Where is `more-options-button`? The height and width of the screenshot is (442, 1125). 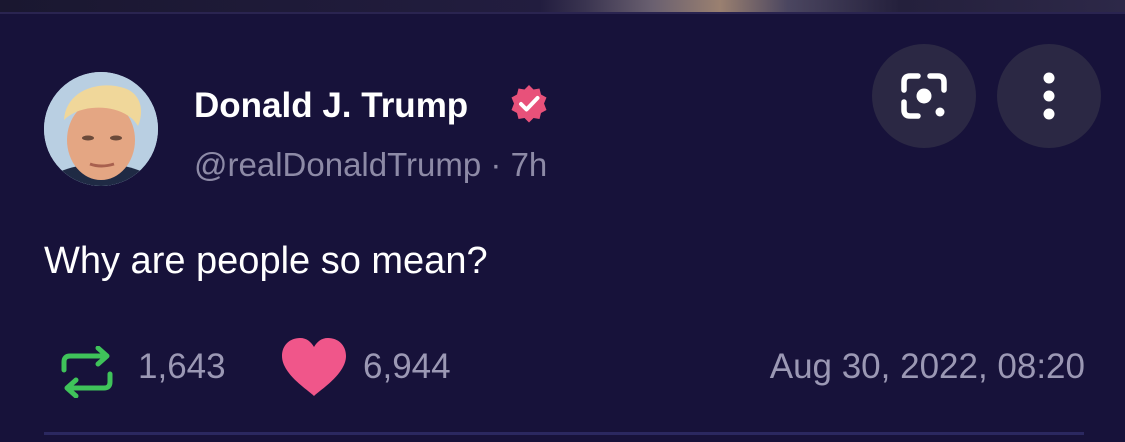 more-options-button is located at coordinates (1049, 96).